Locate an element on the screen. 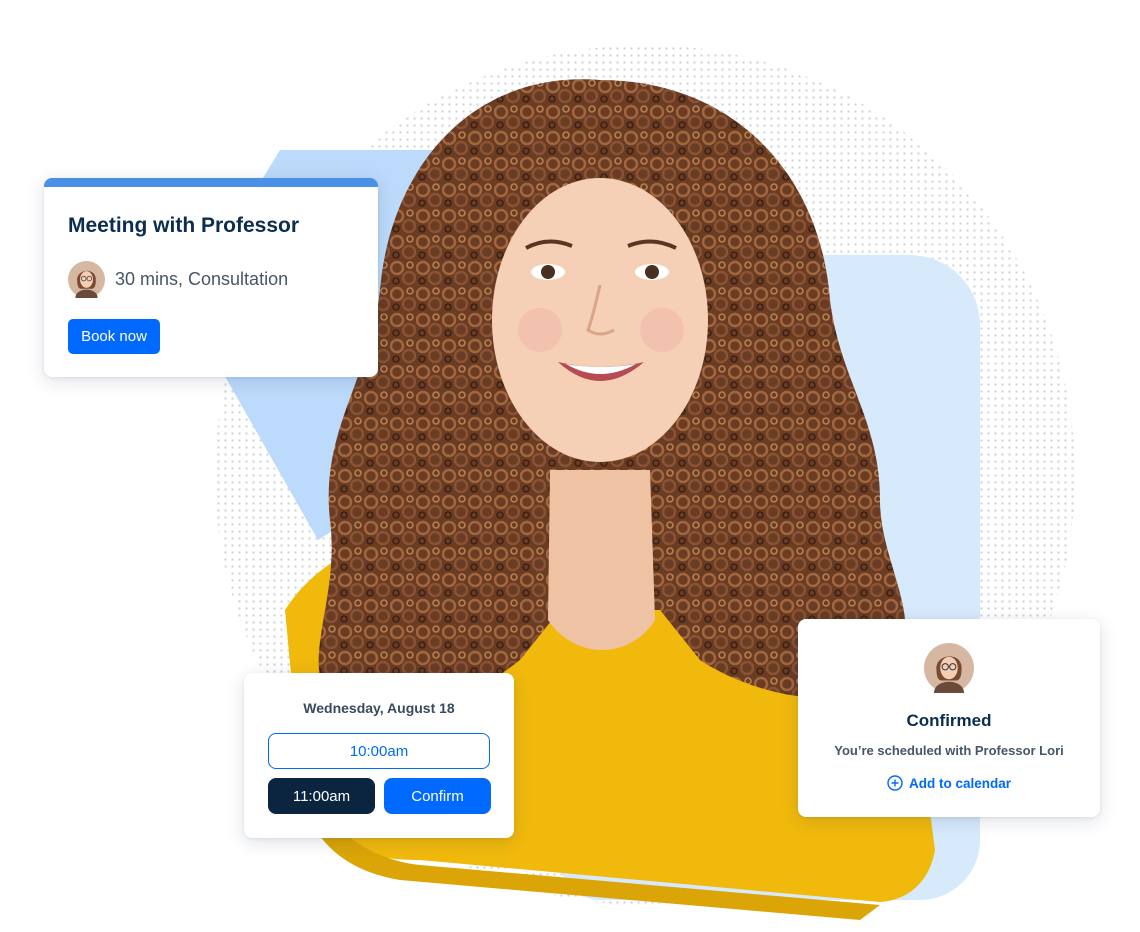  meeting-title: Meeting with Professor is located at coordinates (184, 225).